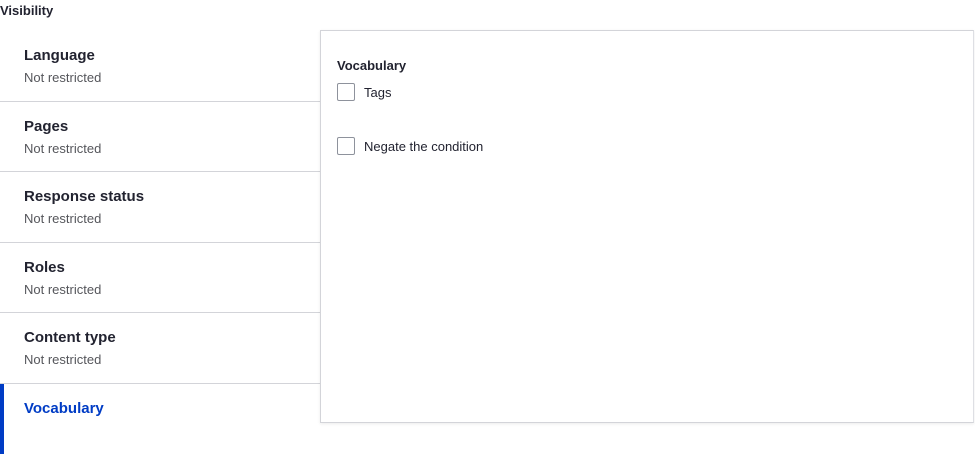 This screenshot has width=975, height=454. Describe the element at coordinates (172, 268) in the screenshot. I see `tab-title: Roles` at that location.